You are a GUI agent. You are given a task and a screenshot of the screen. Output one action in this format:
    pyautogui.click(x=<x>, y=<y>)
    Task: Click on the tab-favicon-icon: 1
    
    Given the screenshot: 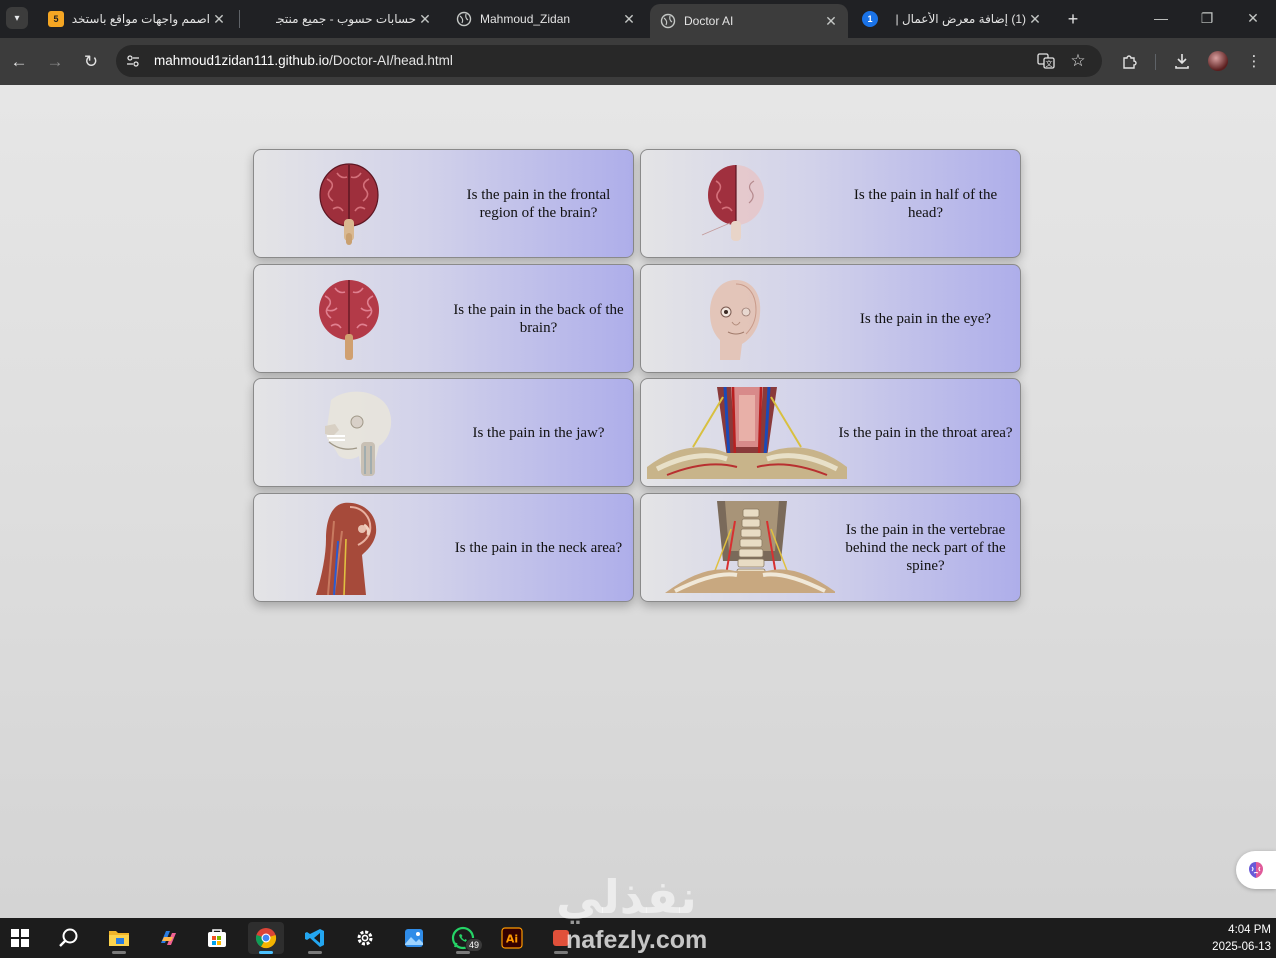 What is the action you would take?
    pyautogui.click(x=870, y=19)
    